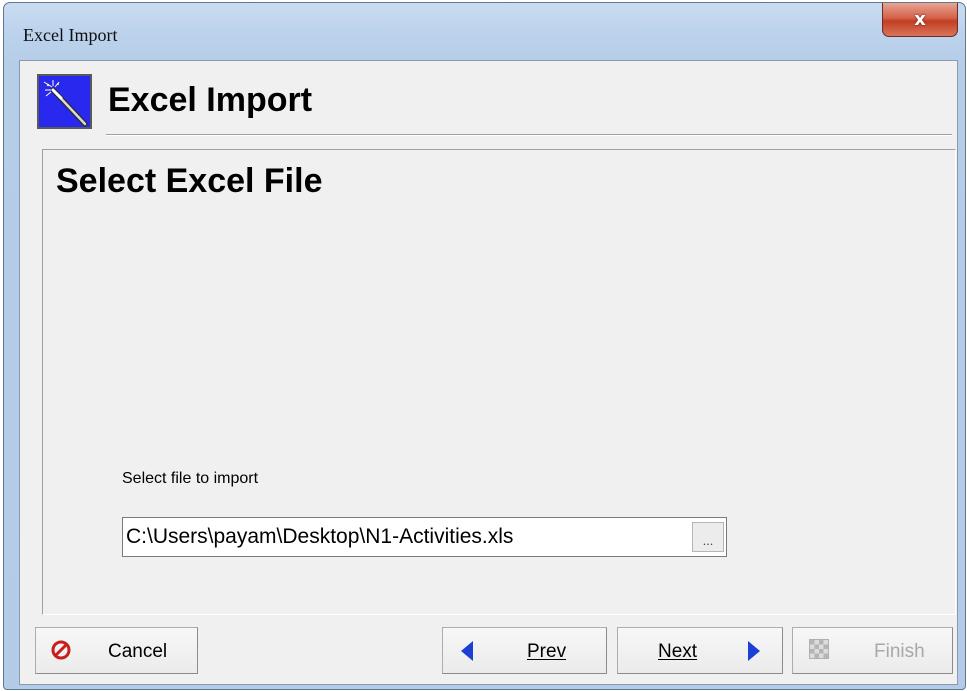 The image size is (967, 691). What do you see at coordinates (872, 650) in the screenshot?
I see `finish-button: Finish` at bounding box center [872, 650].